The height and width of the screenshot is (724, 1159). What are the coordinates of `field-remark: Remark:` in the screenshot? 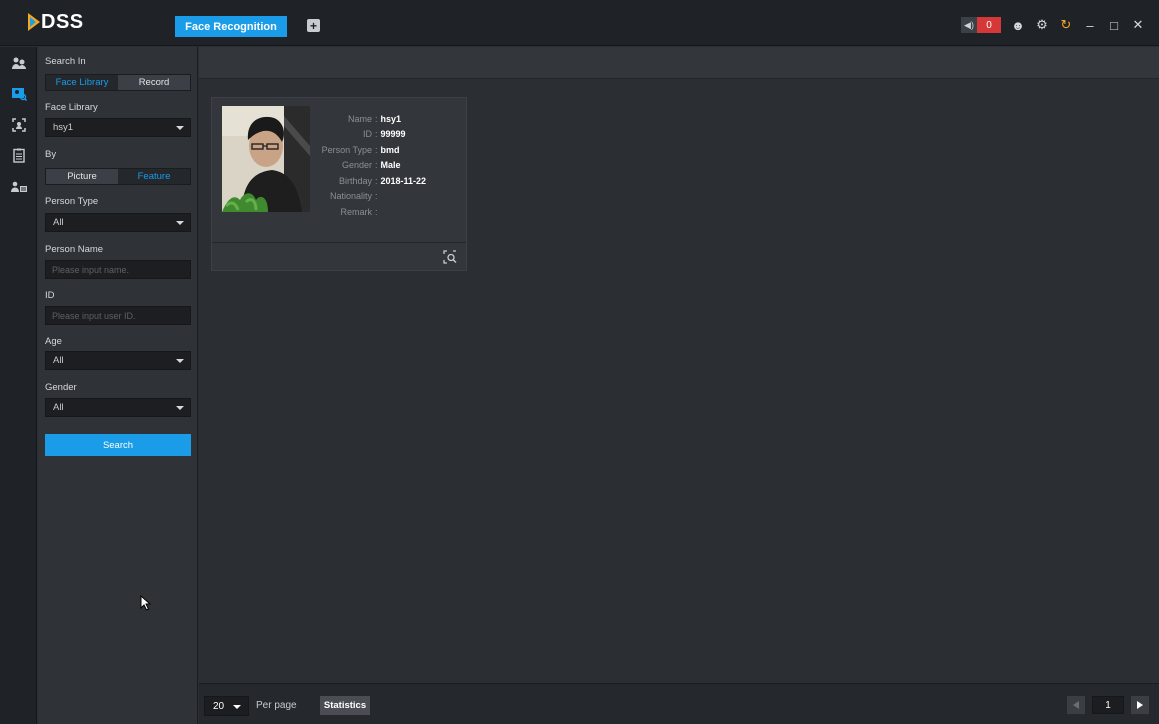 It's located at (359, 211).